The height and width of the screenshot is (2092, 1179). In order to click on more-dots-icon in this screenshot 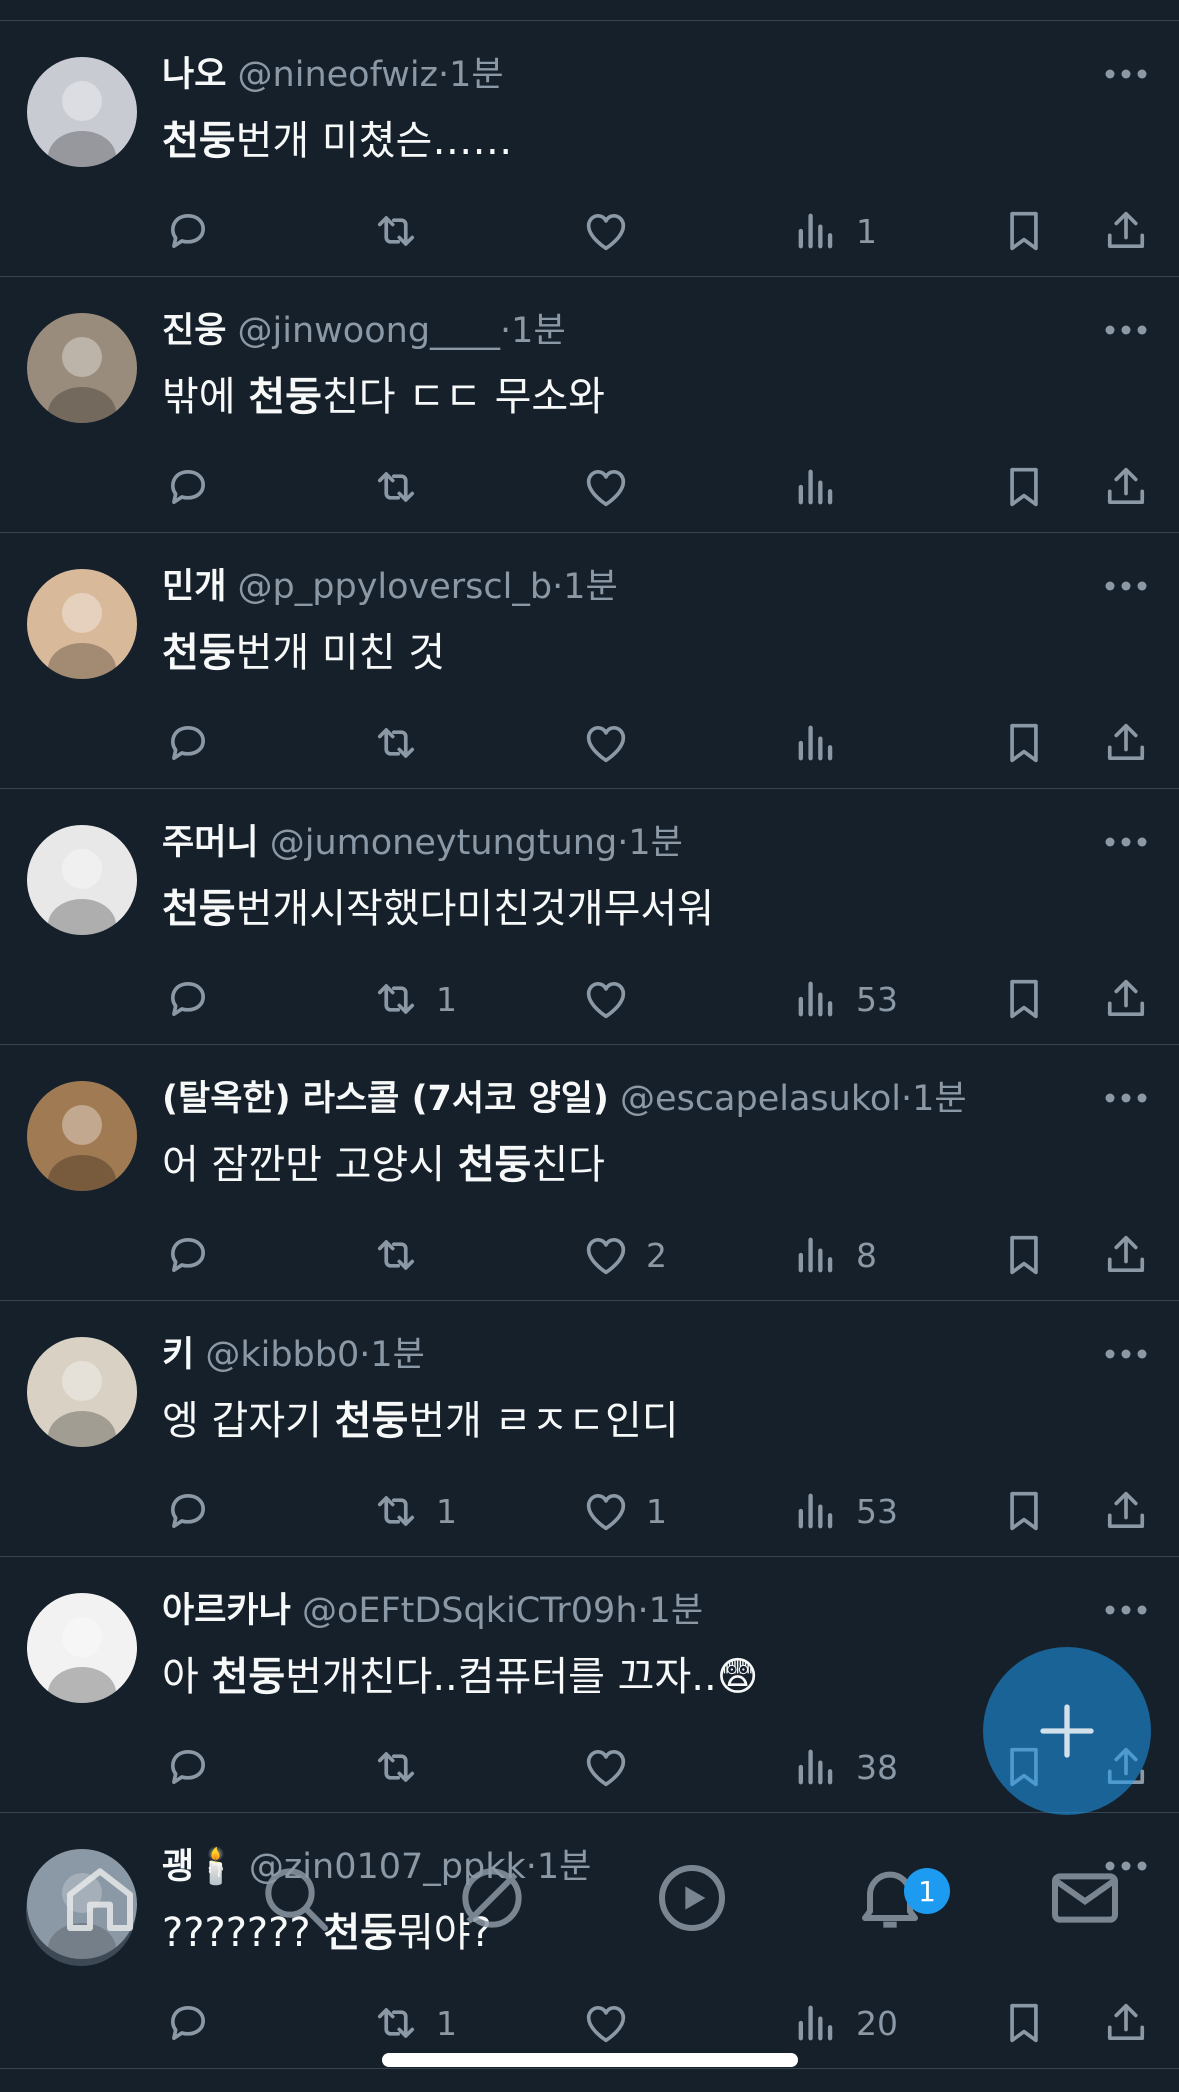, I will do `click(1126, 1354)`.